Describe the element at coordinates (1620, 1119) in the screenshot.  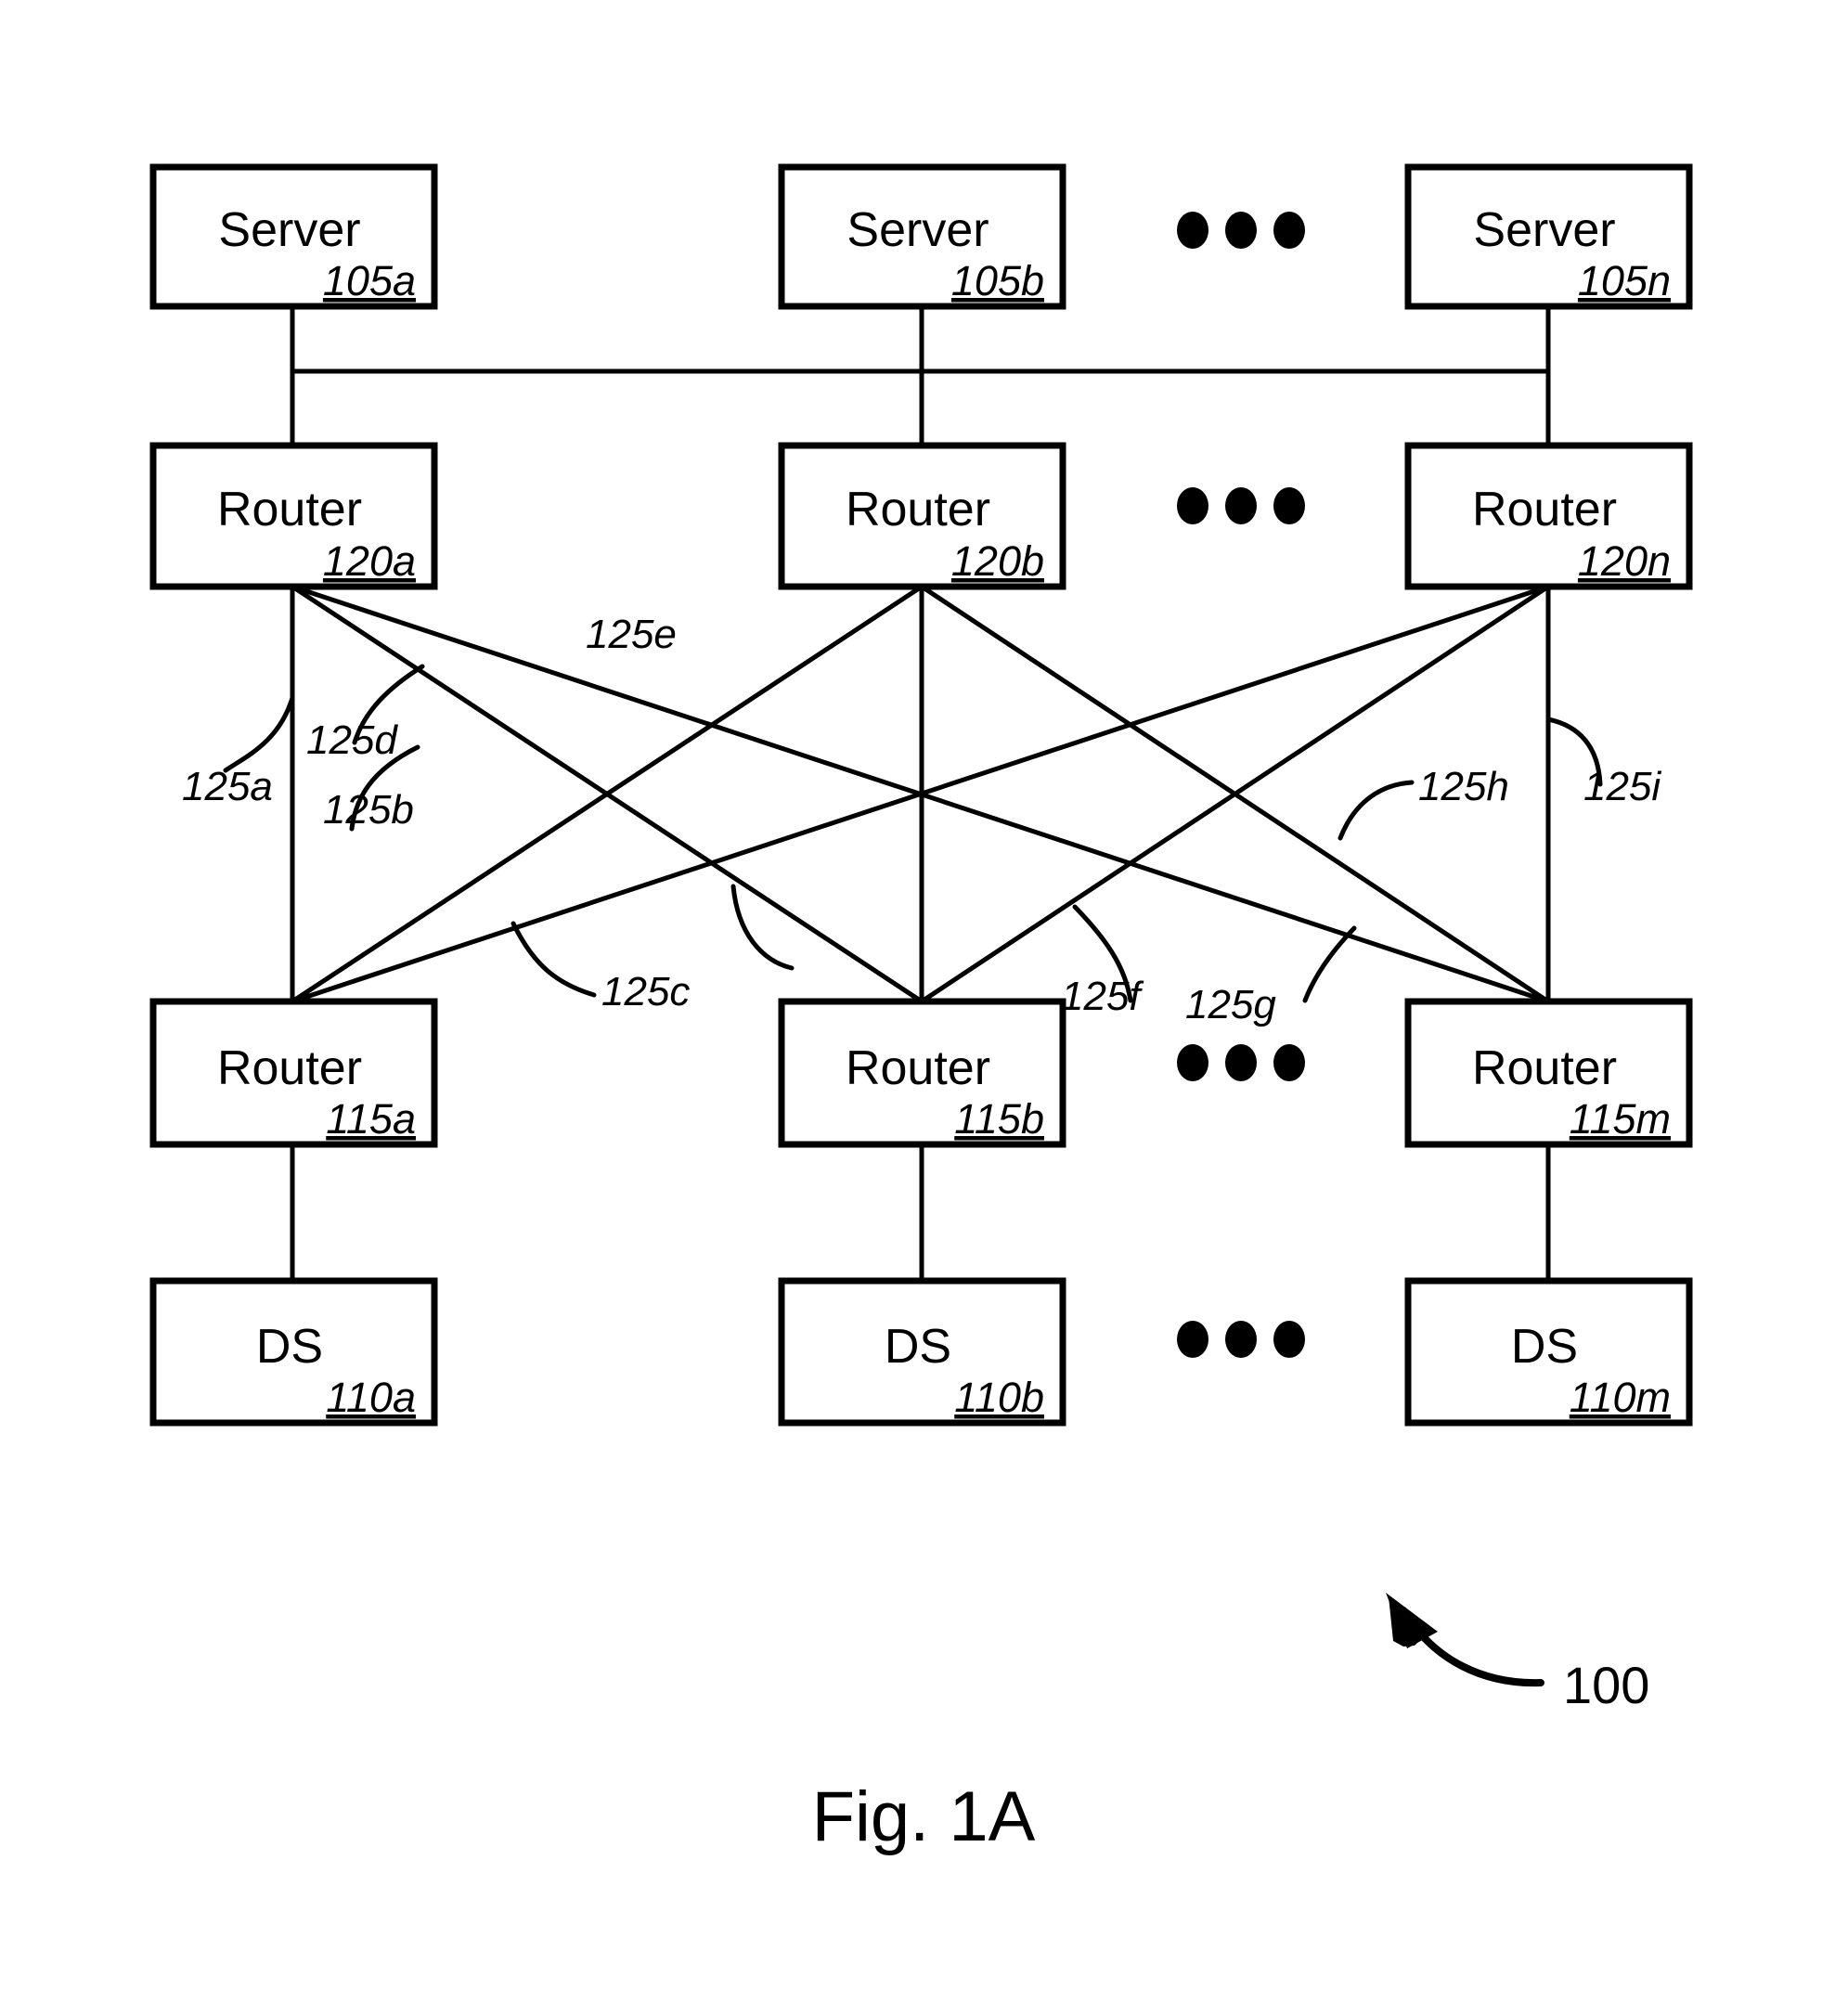
I see `router-115m-ref: 115m` at that location.